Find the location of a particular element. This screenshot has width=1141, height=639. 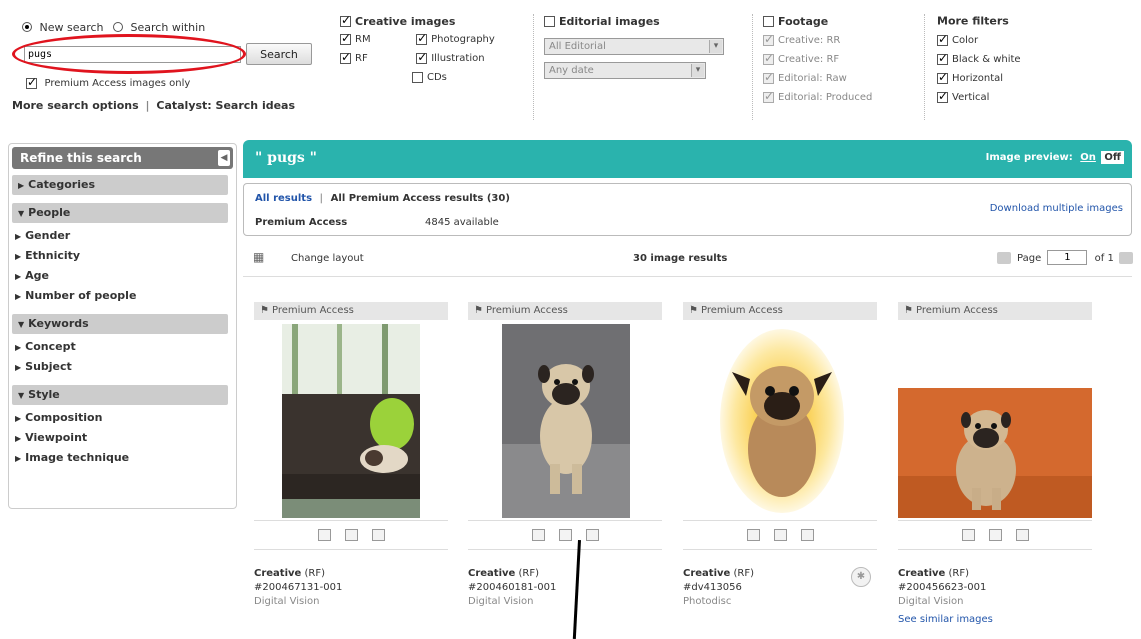

new-search-label: New search is located at coordinates (71, 27).